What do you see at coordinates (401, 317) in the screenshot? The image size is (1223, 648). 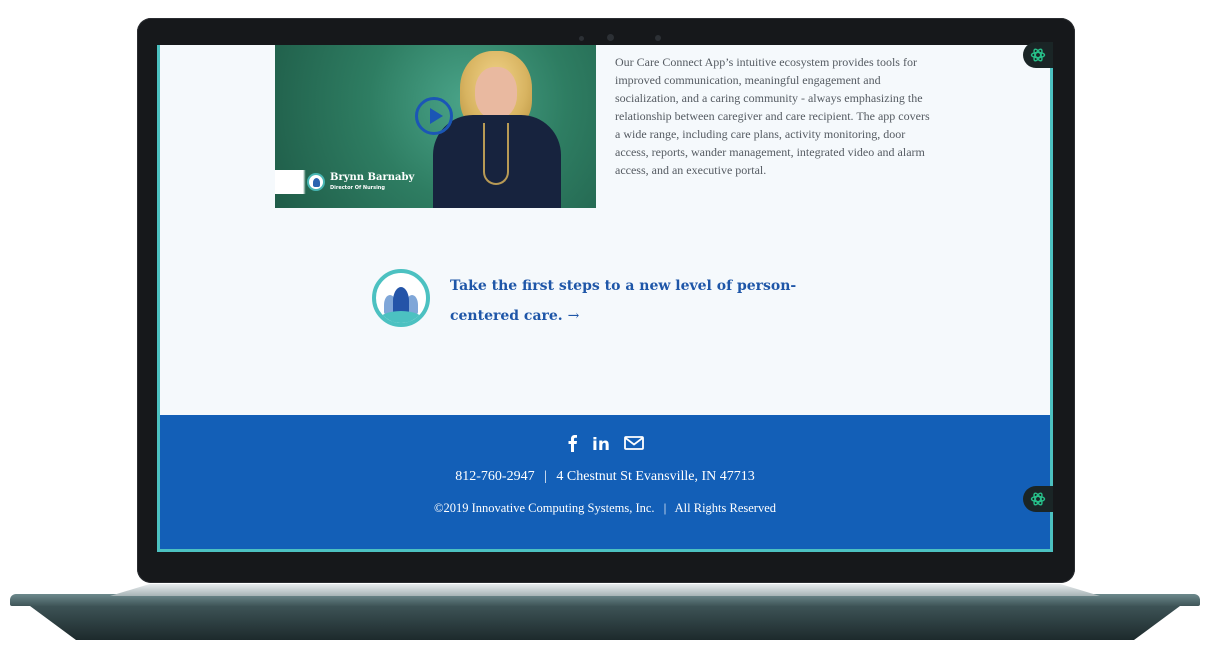 I see `logo-hand-shape` at bounding box center [401, 317].